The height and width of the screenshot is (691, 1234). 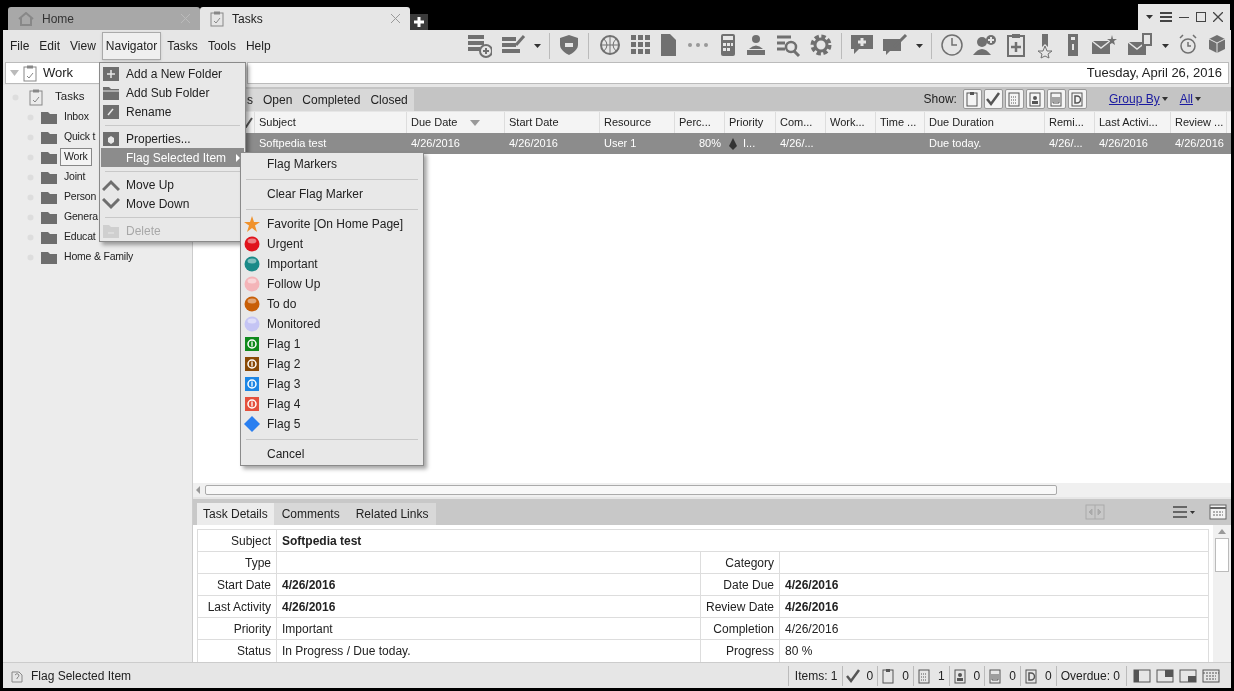 What do you see at coordinates (76, 117) in the screenshot?
I see `tree-item: Inbox` at bounding box center [76, 117].